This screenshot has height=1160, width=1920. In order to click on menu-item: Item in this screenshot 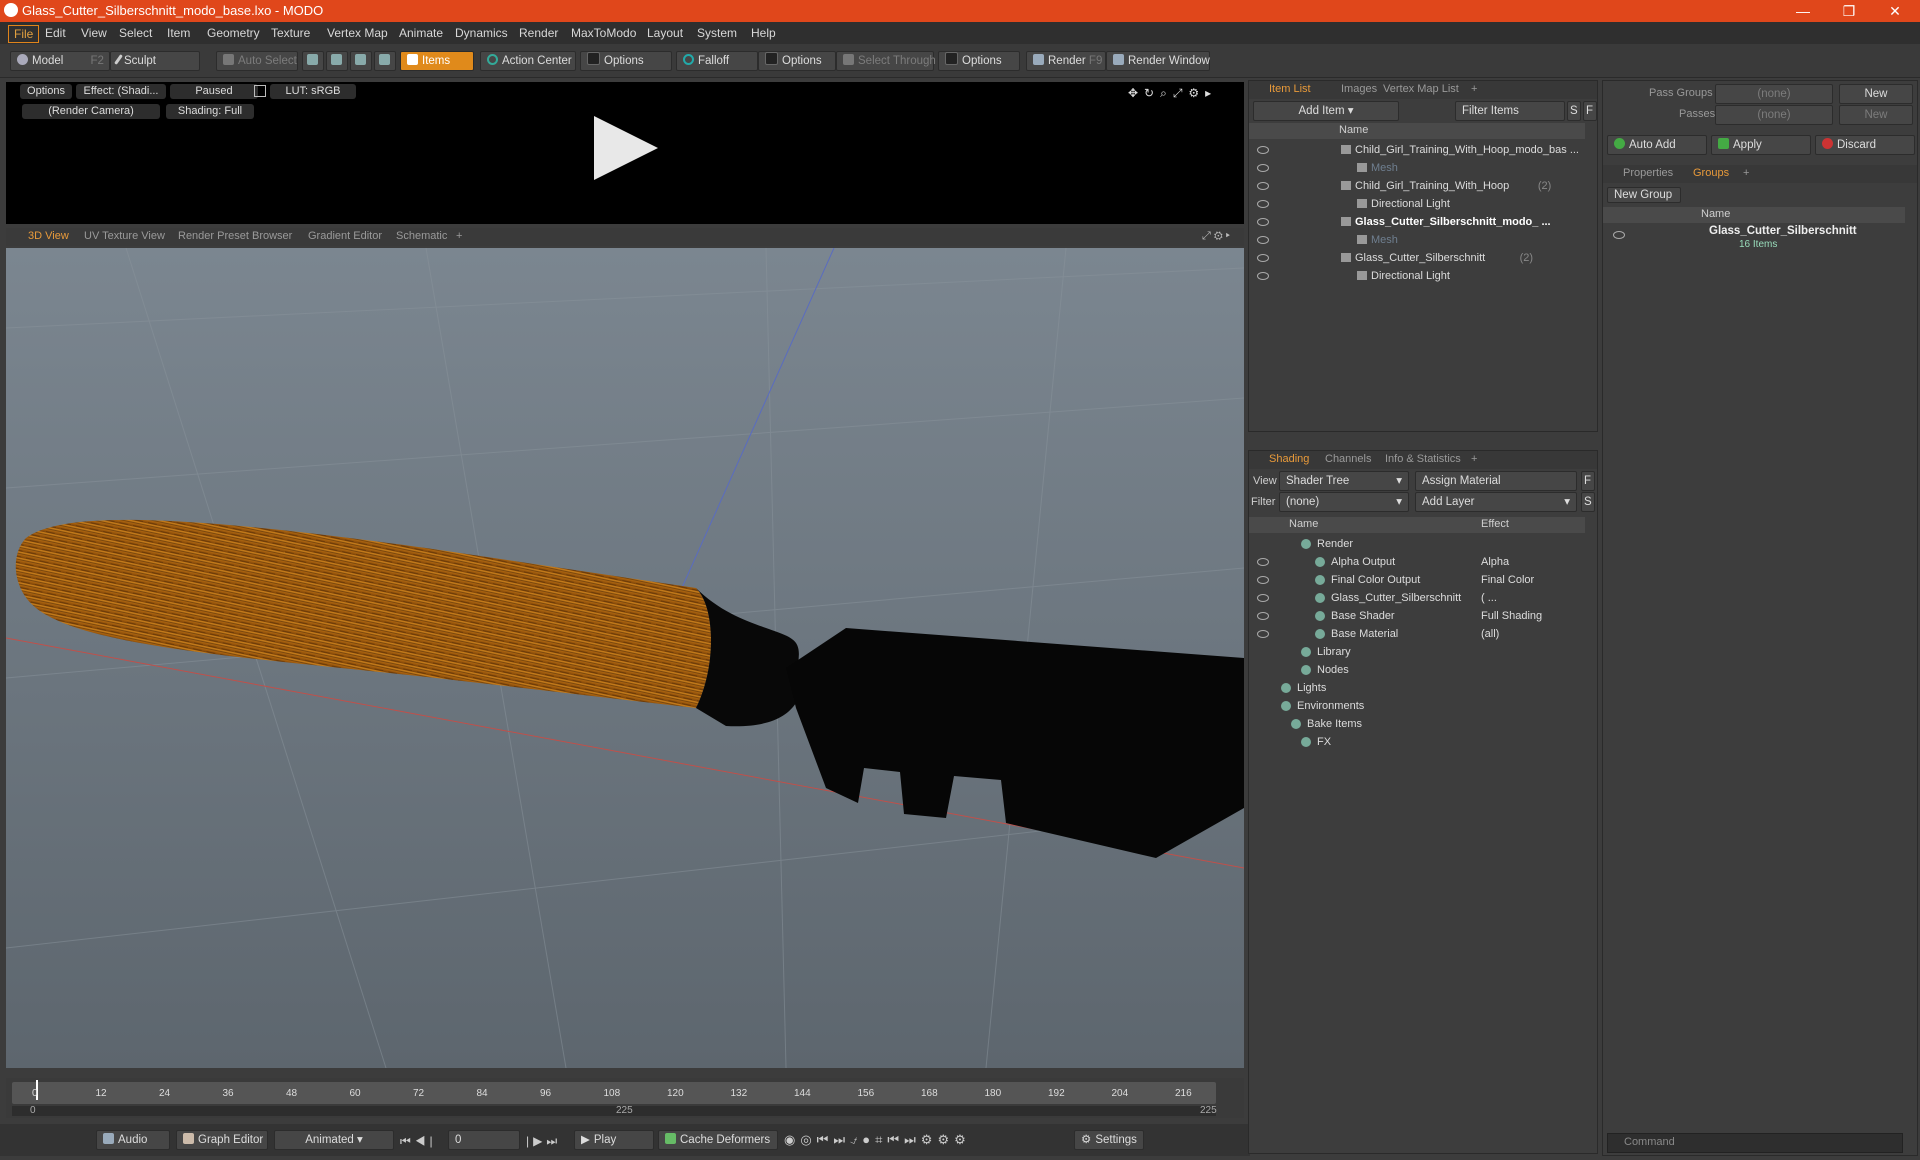, I will do `click(178, 33)`.